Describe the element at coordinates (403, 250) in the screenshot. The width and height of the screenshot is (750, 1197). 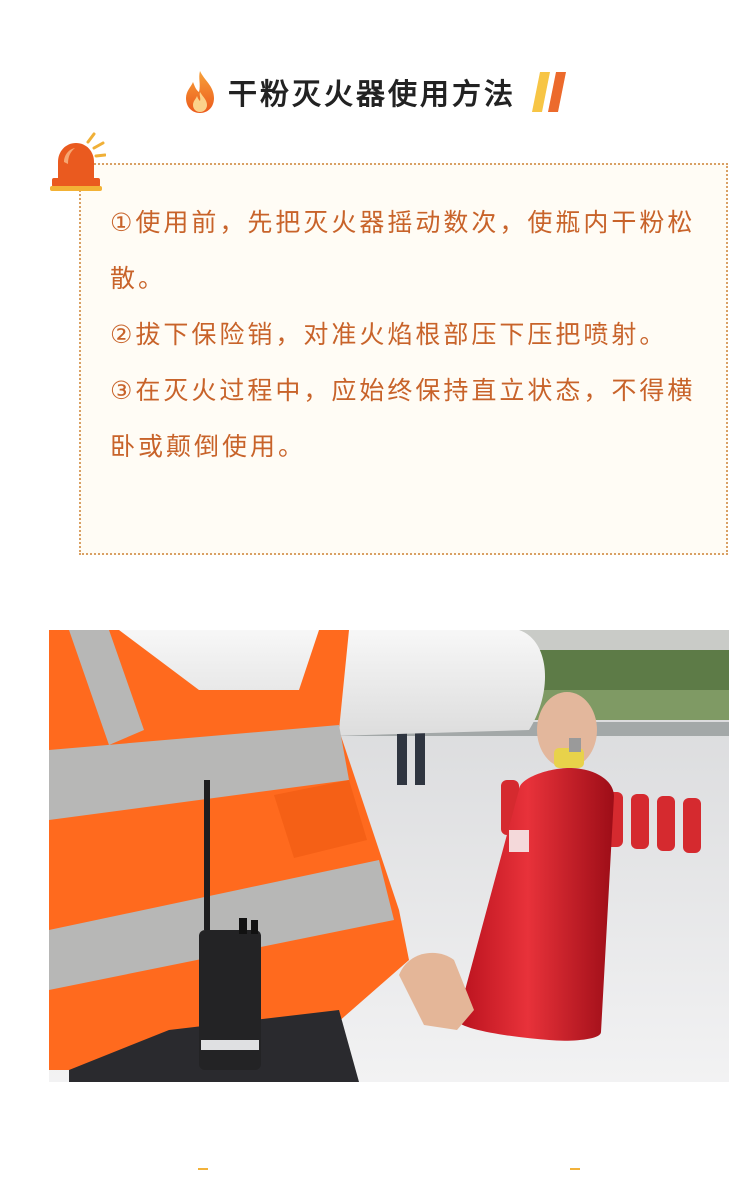
I see `step-1-text: ①使用前，先把灭火器摇动数次，使瓶内干粉松散。` at that location.